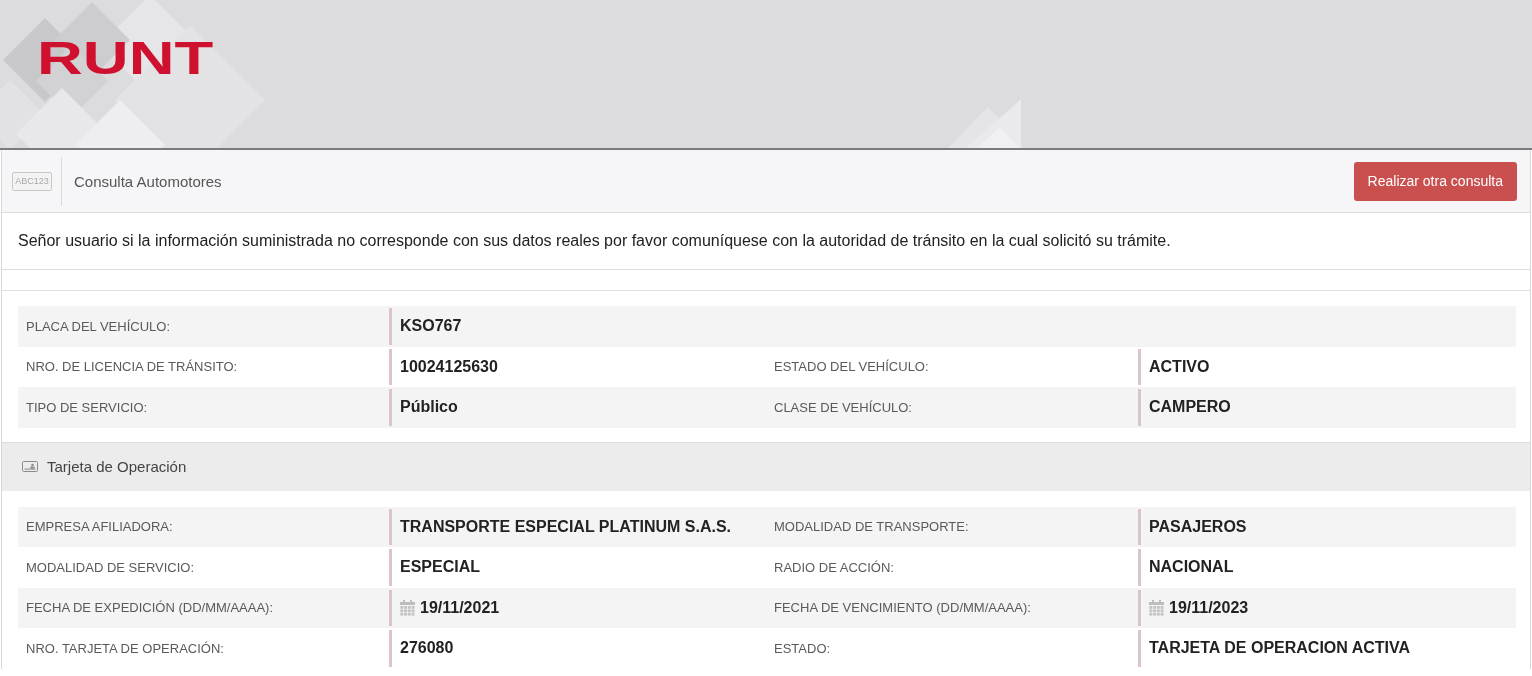 The image size is (1532, 676). Describe the element at coordinates (577, 526) in the screenshot. I see `field-value: TRANSPORTE ESPECIAL PLATINUM S.A.S.` at that location.